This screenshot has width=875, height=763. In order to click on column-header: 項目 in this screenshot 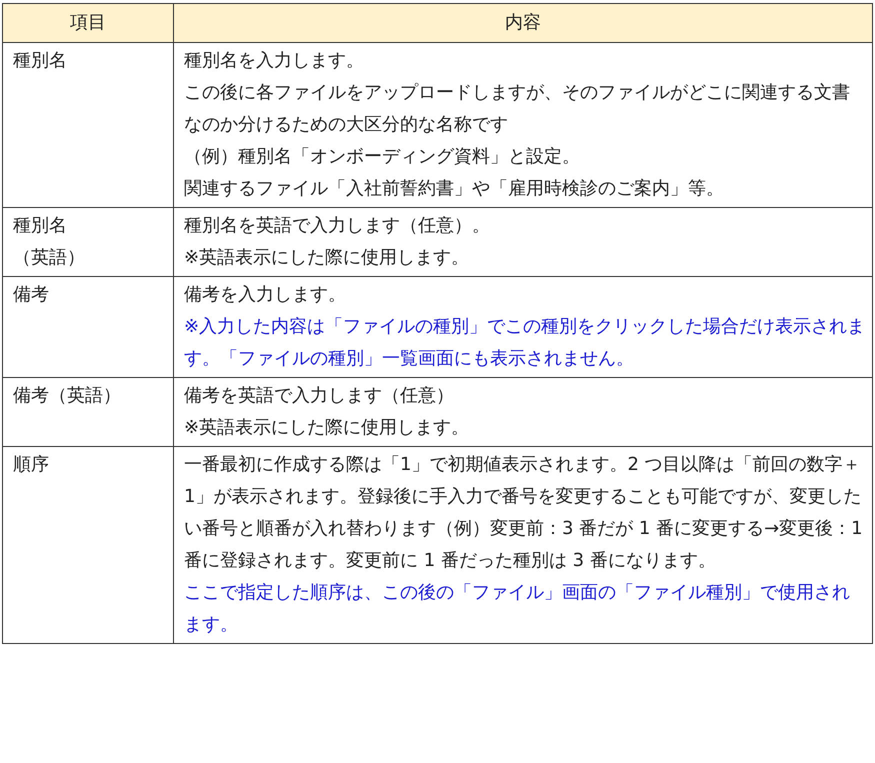, I will do `click(88, 23)`.